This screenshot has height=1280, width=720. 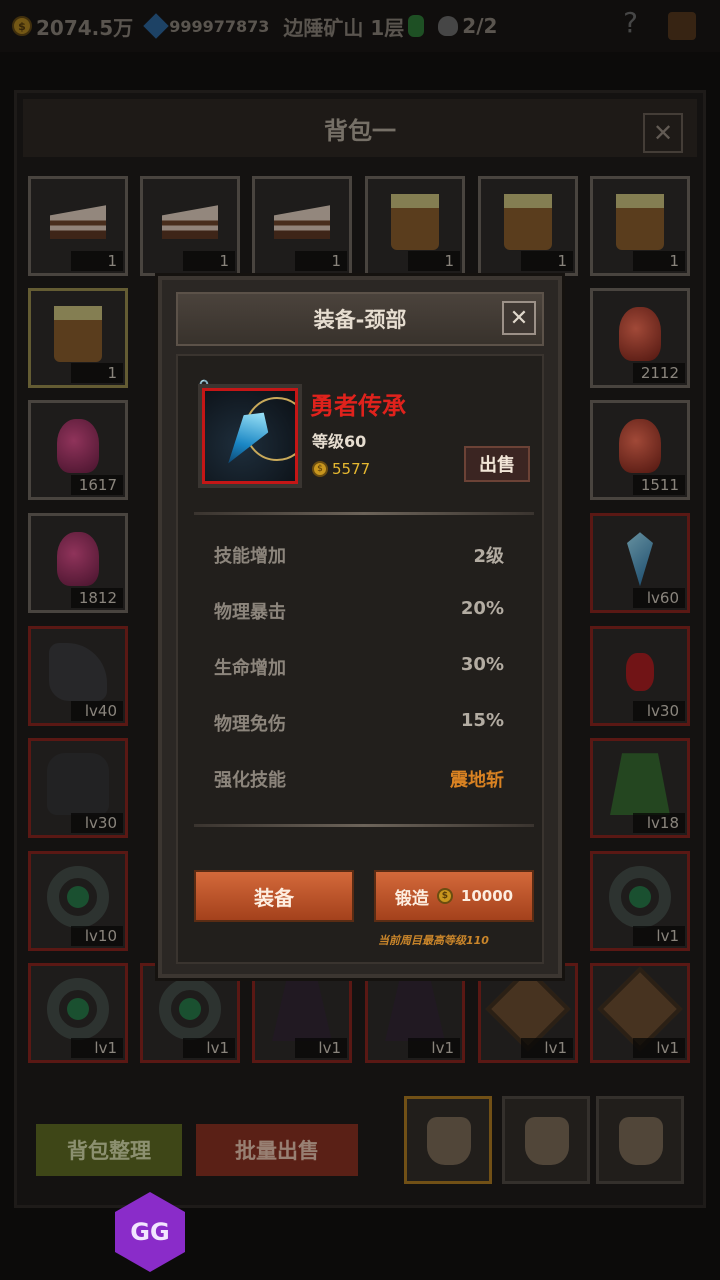 What do you see at coordinates (97, 936) in the screenshot?
I see `slot-count: lv10` at bounding box center [97, 936].